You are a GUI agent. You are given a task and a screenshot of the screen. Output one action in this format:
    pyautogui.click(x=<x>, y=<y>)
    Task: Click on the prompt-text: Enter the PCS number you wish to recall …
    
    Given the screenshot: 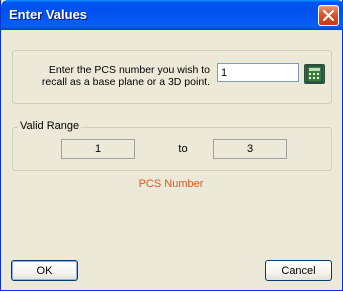 What is the action you would take?
    pyautogui.click(x=121, y=76)
    